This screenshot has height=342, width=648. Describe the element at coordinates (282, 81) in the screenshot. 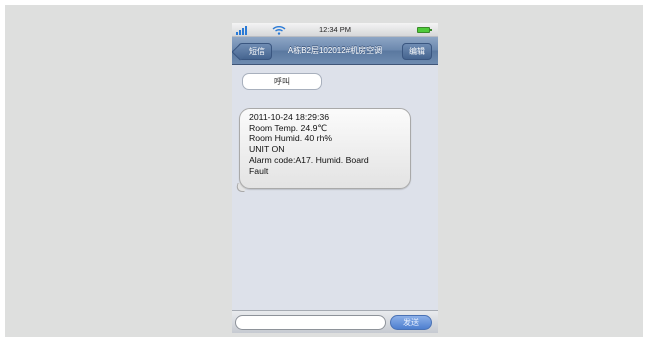

I see `call-button: 呼叫` at that location.